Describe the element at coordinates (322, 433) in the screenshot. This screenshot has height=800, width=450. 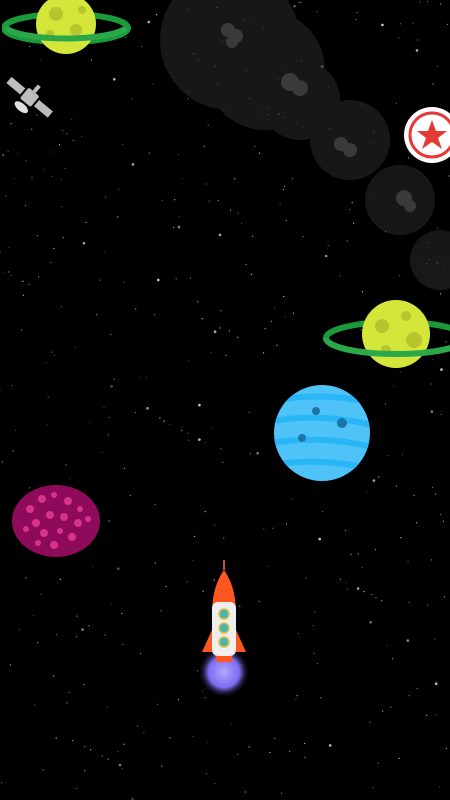
I see `blue-striped-planet` at that location.